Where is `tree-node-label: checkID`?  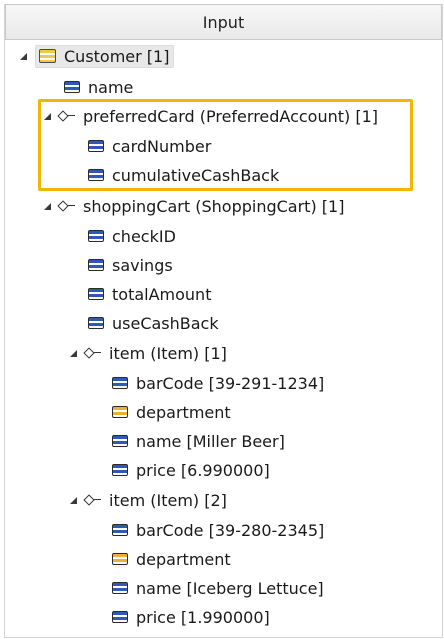
tree-node-label: checkID is located at coordinates (144, 236).